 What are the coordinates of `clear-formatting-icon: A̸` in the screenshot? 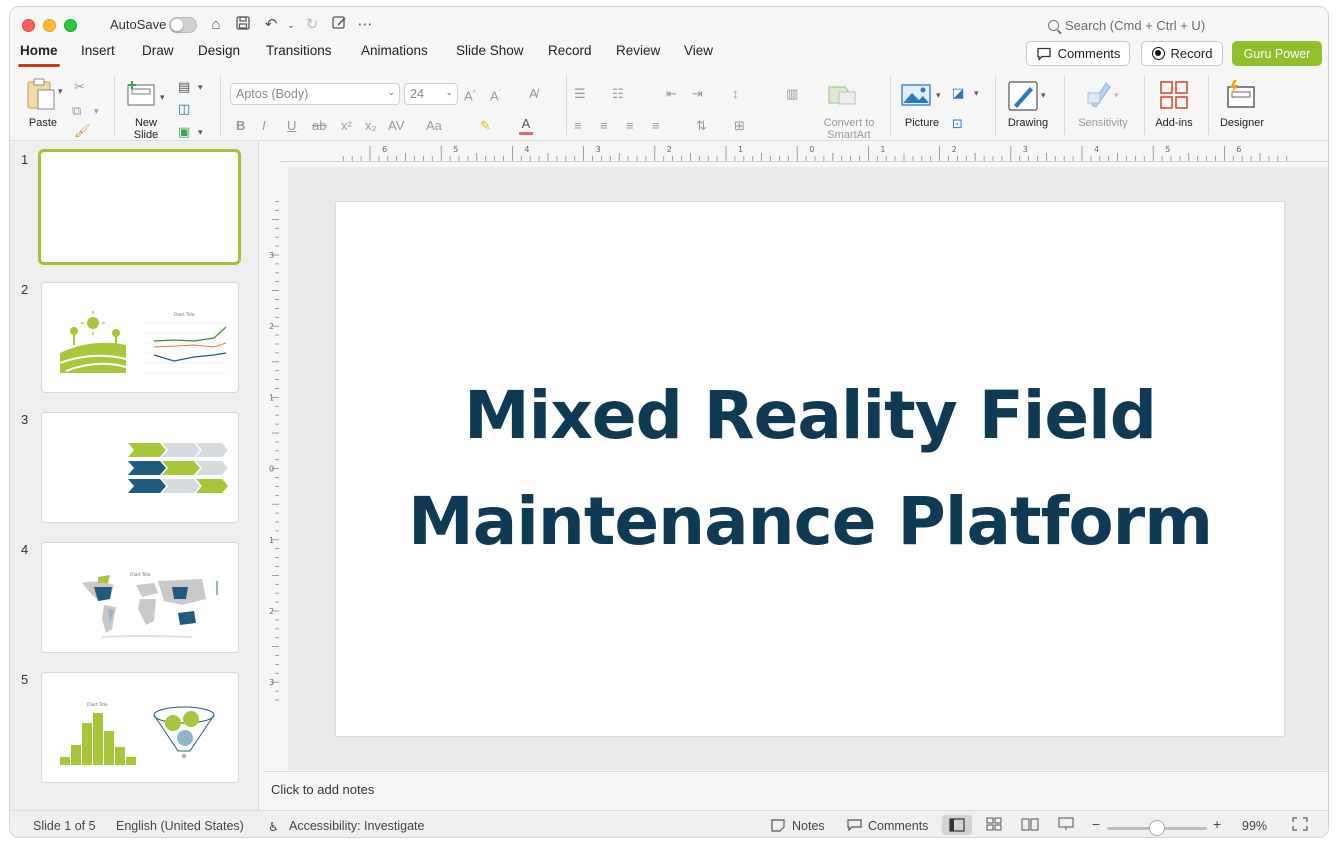 It's located at (533, 94).